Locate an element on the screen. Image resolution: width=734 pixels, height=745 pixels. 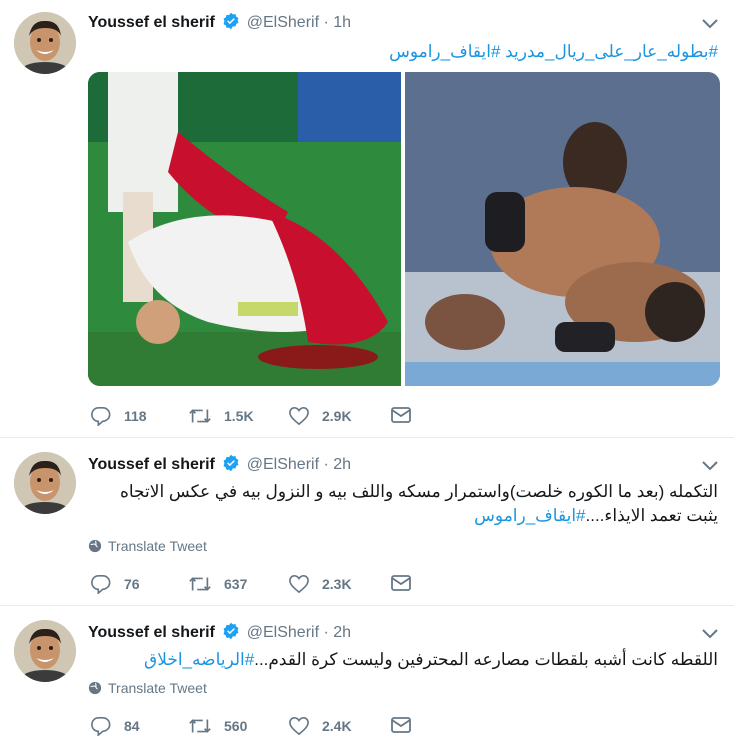
reply-count: 84 is located at coordinates (132, 726).